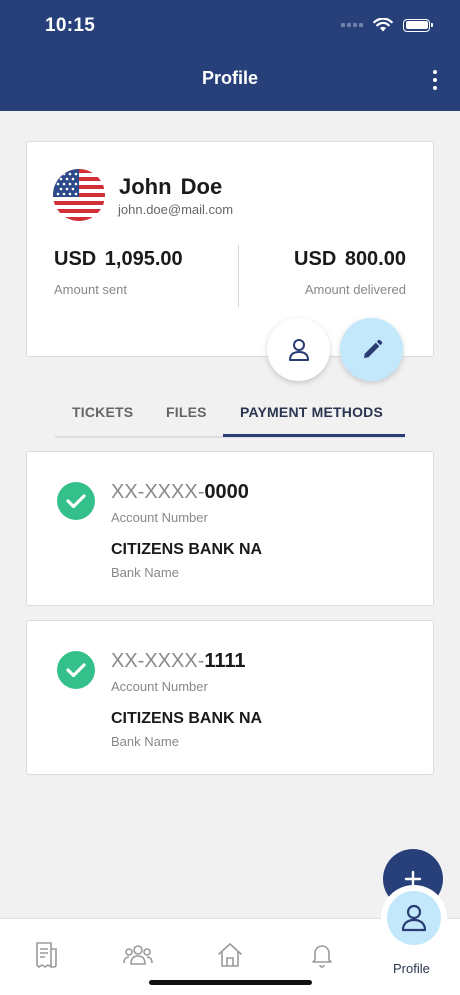 The width and height of the screenshot is (460, 995). Describe the element at coordinates (171, 186) in the screenshot. I see `user-name: John Doe` at that location.